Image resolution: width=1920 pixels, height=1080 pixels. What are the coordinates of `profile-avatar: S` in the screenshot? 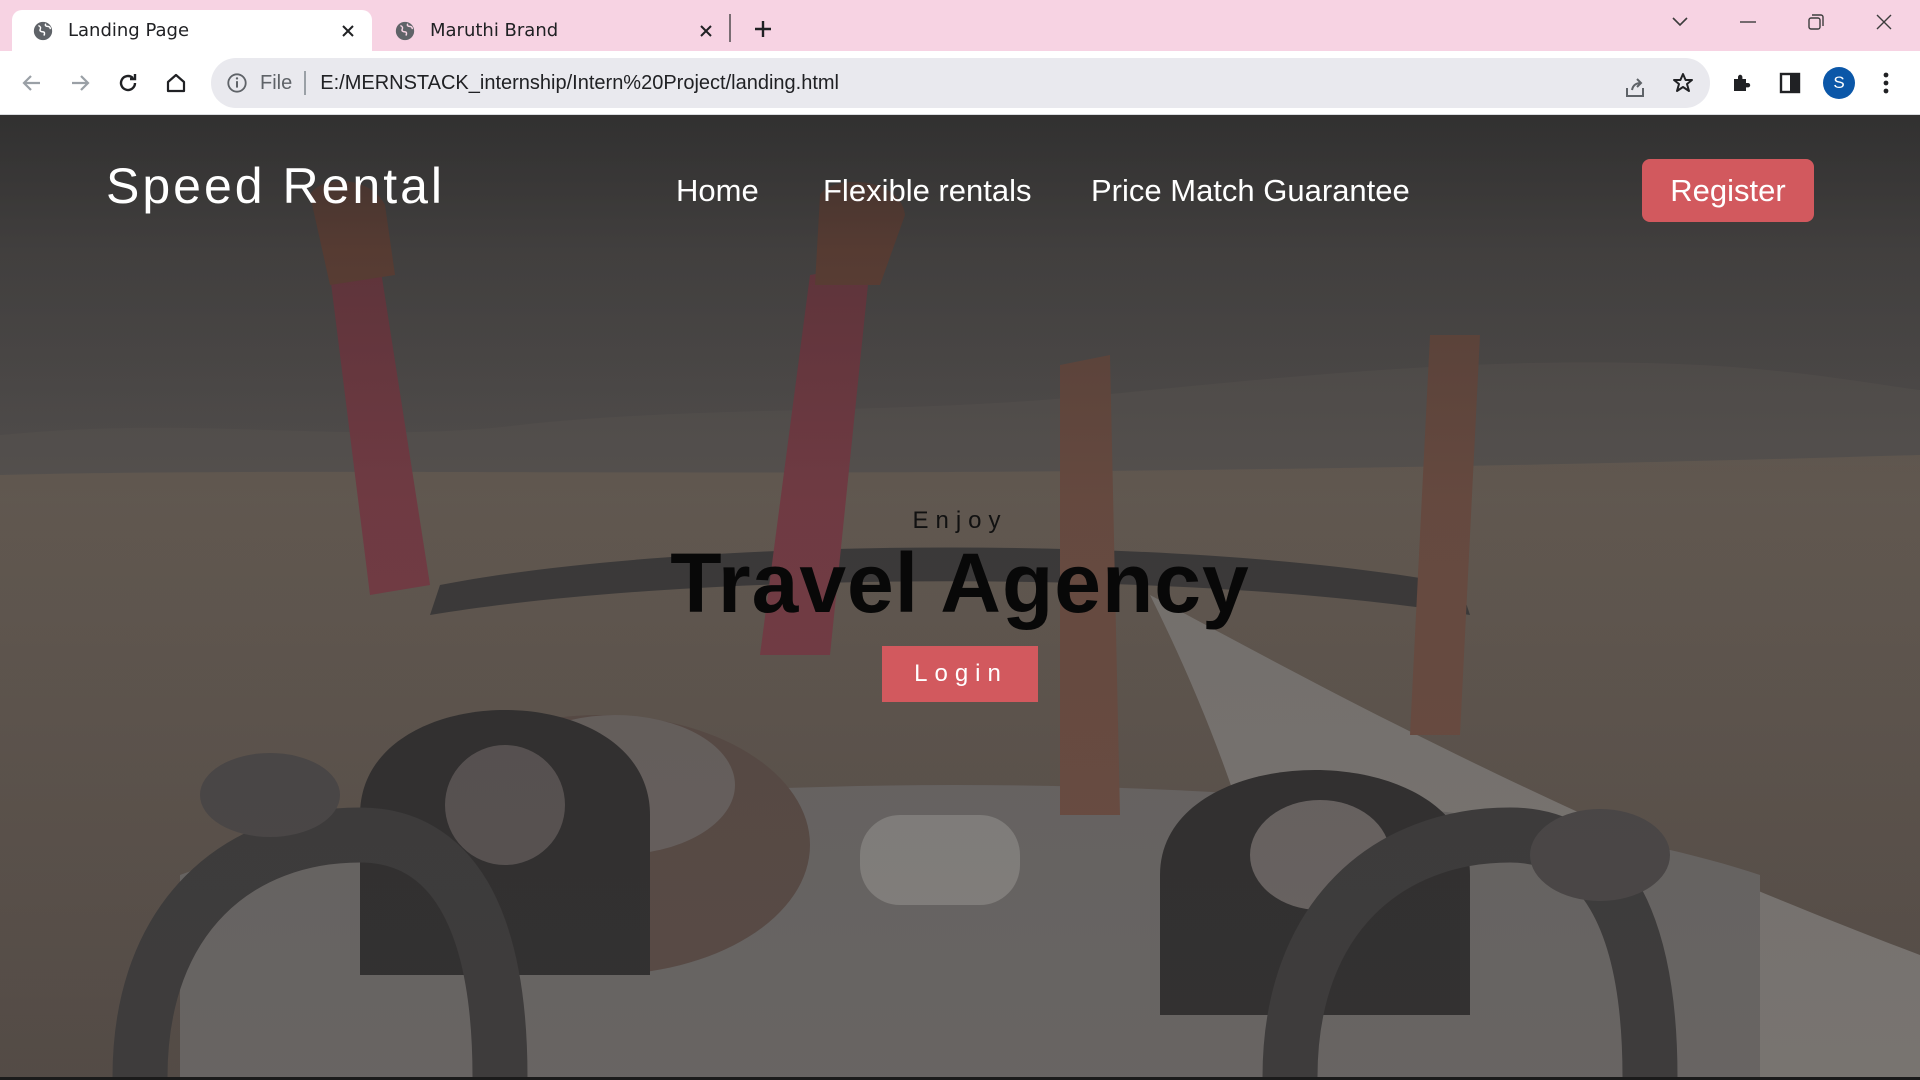 It's located at (1839, 83).